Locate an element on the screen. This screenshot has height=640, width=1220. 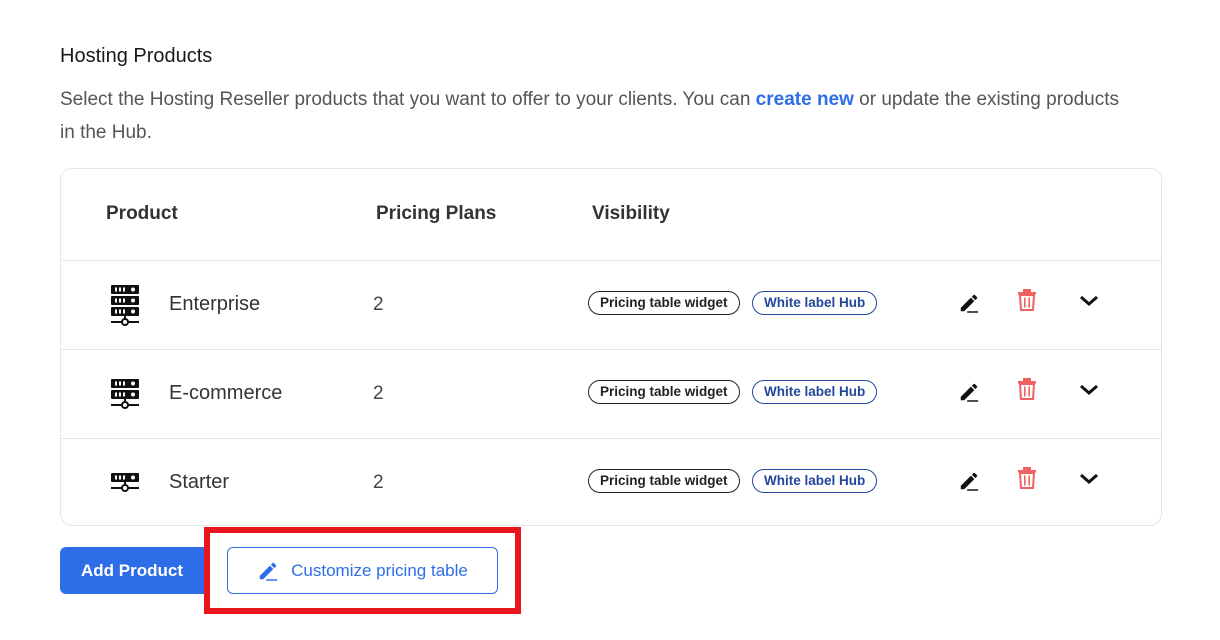
header-visibility: Visibility is located at coordinates (631, 213).